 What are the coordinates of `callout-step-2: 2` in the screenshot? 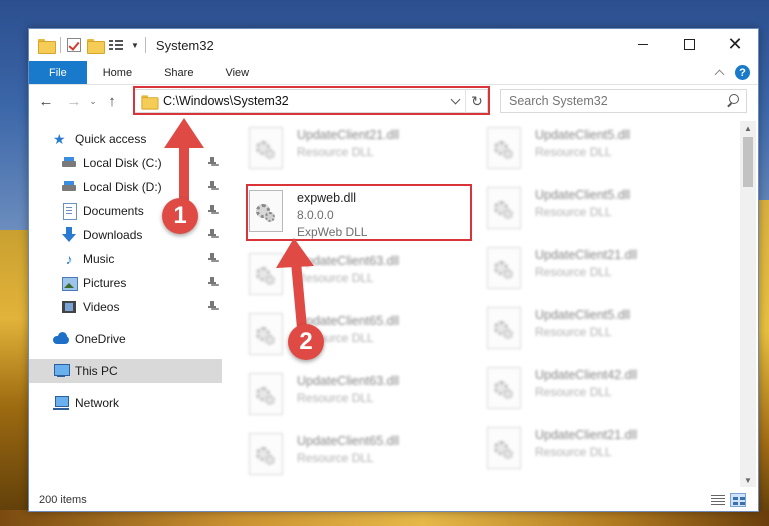 It's located at (306, 342).